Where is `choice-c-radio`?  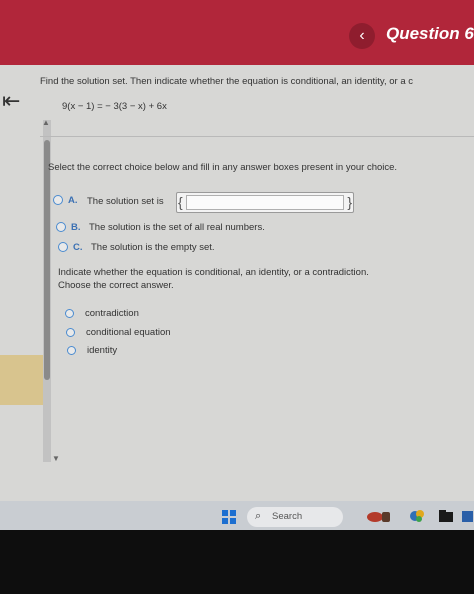
choice-c-radio is located at coordinates (63, 247).